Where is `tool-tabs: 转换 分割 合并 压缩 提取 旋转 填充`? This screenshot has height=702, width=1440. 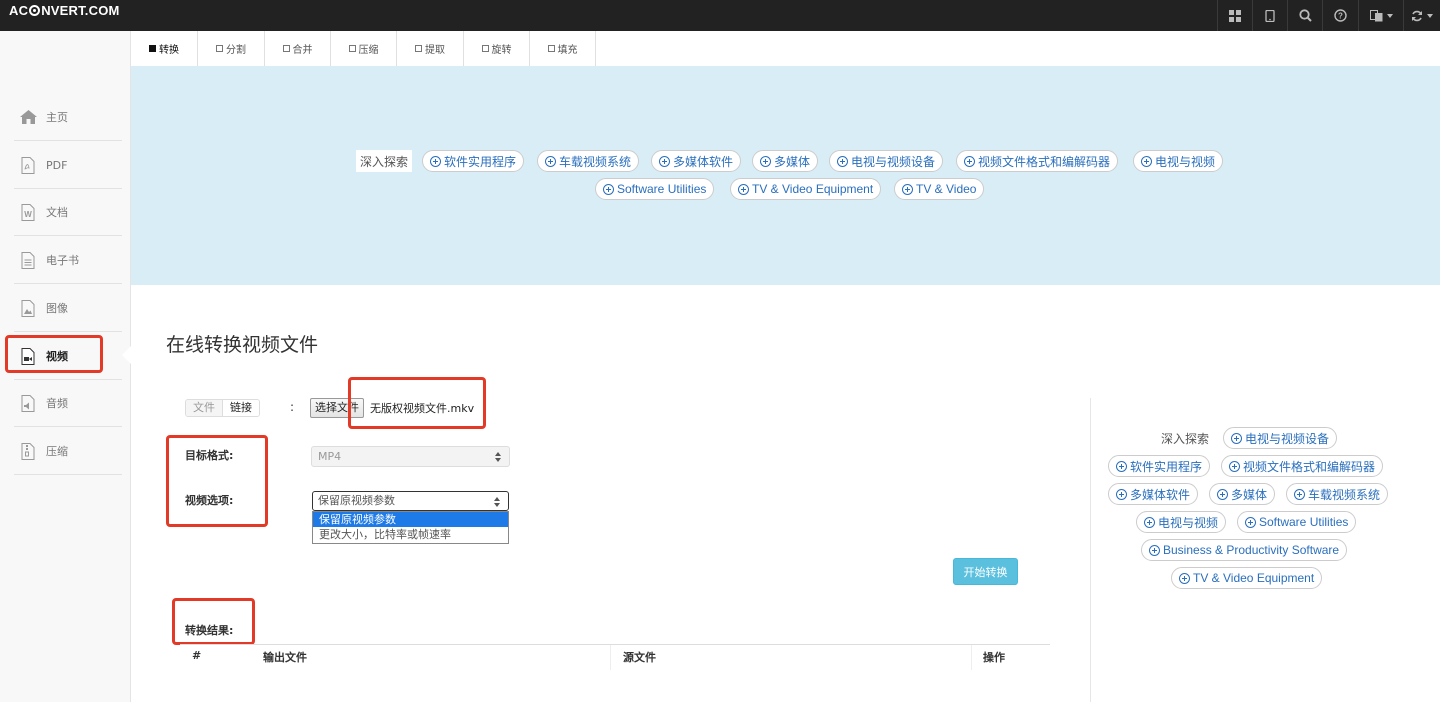
tool-tabs: 转换 分割 合并 压缩 提取 旋转 填充 is located at coordinates (363, 48).